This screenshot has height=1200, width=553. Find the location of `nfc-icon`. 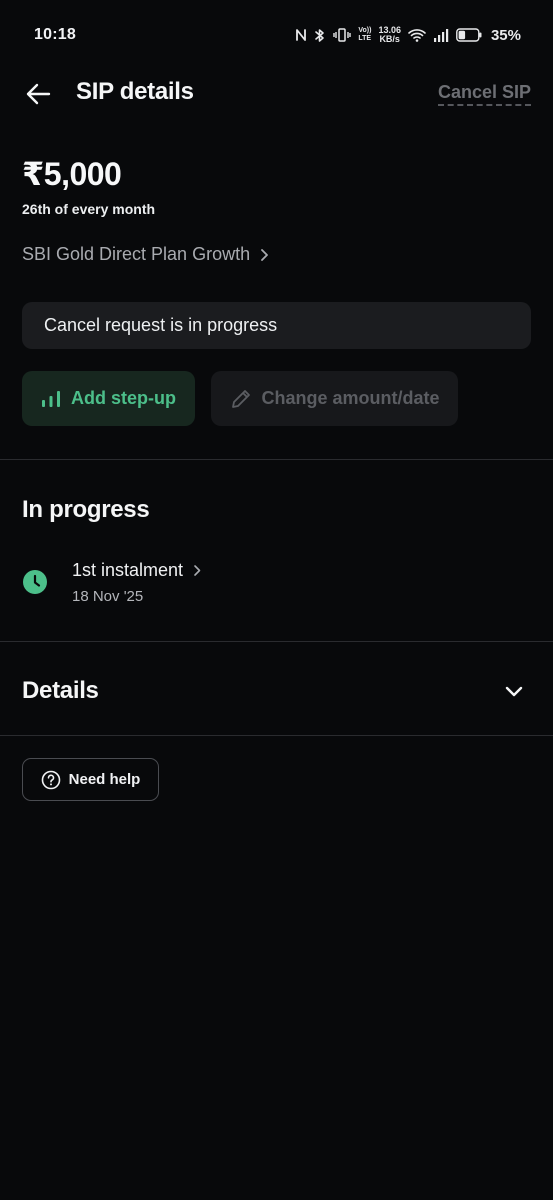

nfc-icon is located at coordinates (301, 35).